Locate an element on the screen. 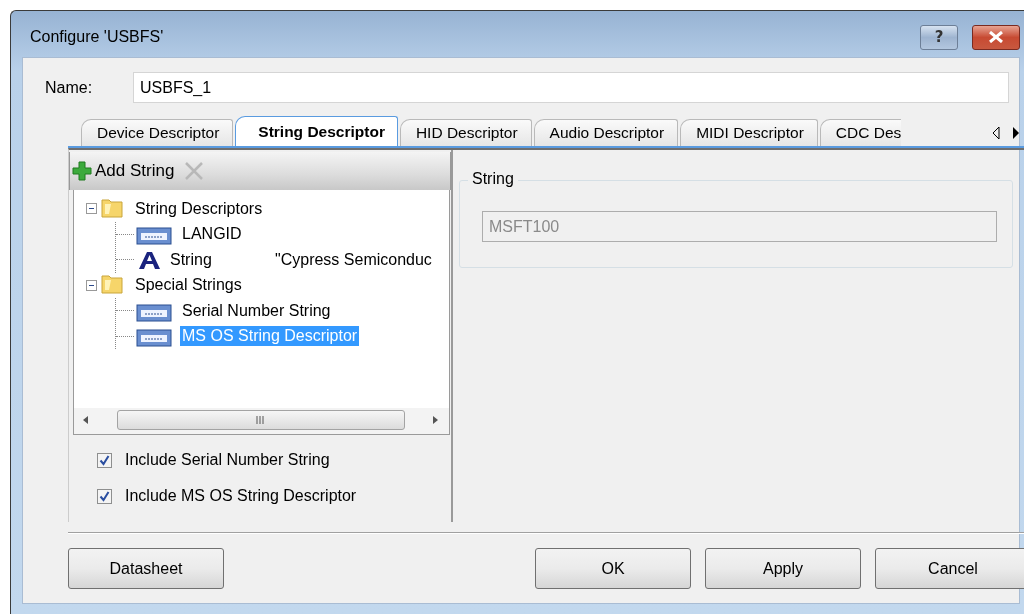 Image resolution: width=1024 pixels, height=614 pixels. dialog-button: OK is located at coordinates (613, 568).